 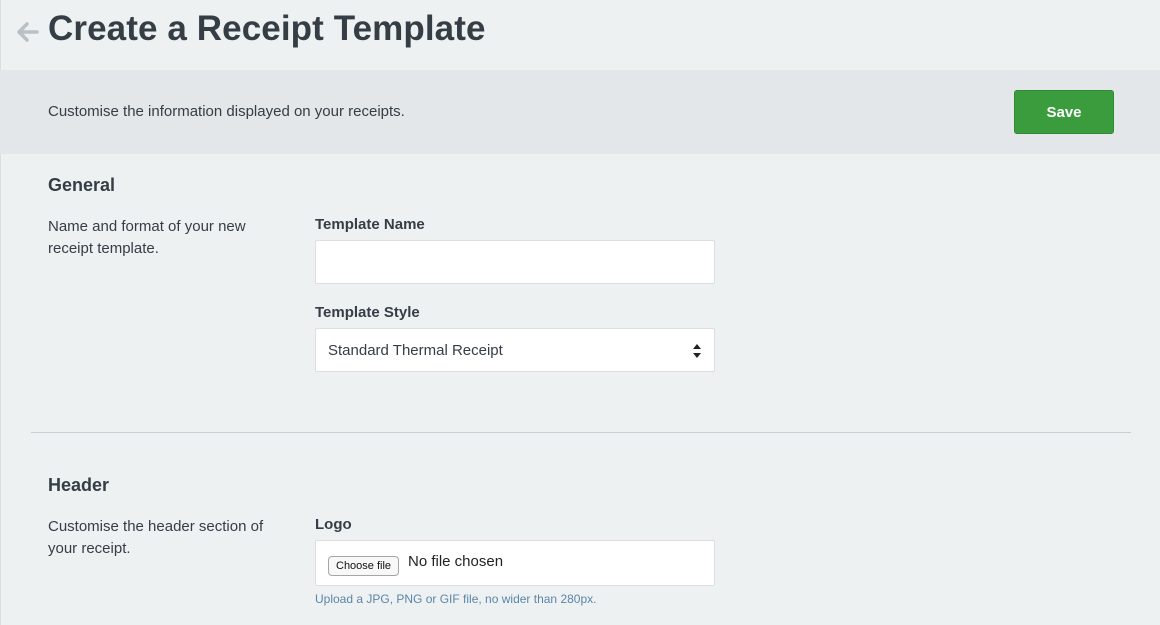 I want to click on select-updown-icon, so click(x=697, y=351).